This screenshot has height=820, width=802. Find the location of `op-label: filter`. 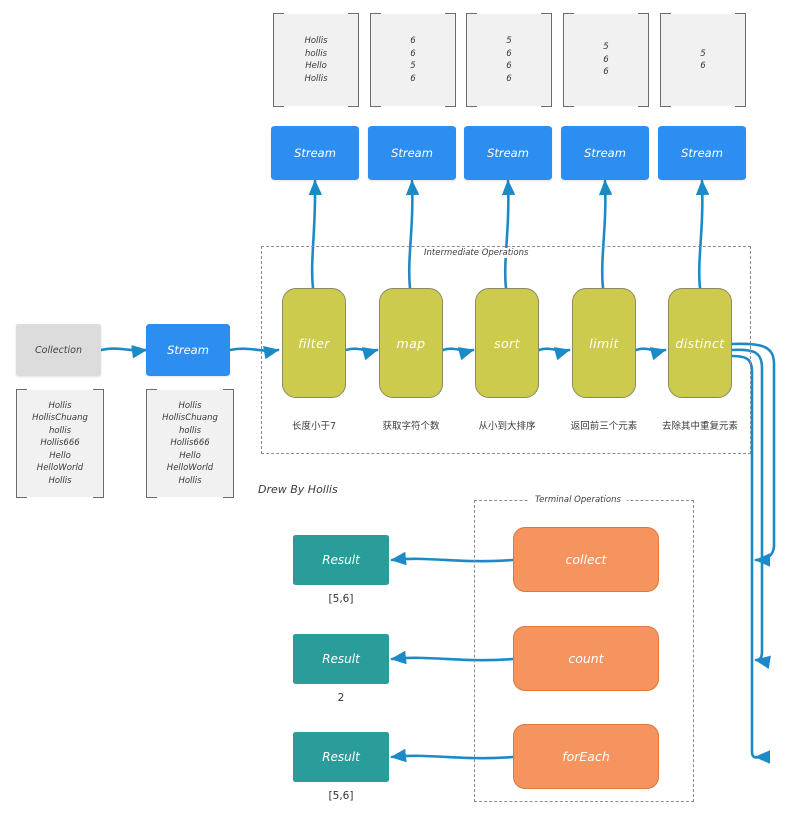

op-label: filter is located at coordinates (314, 343).